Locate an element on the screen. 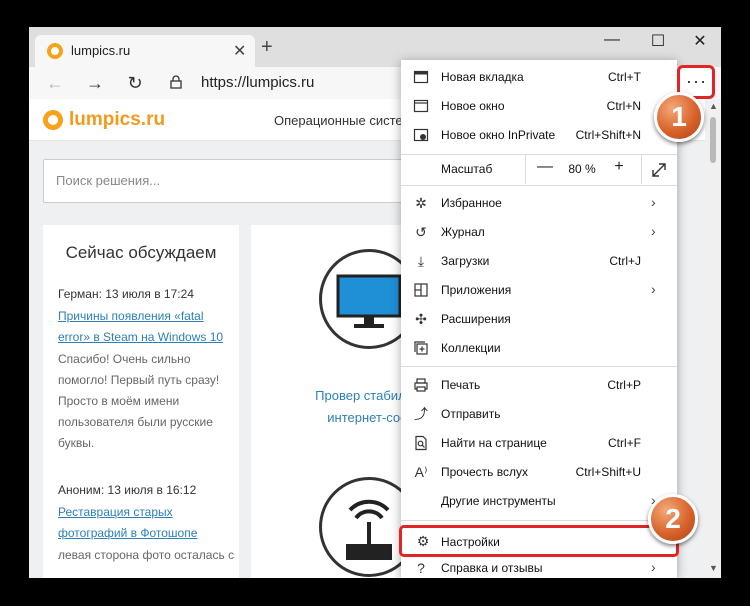  comment-link: Реставрация старых фотографий в Фотошопе is located at coordinates (148, 523).